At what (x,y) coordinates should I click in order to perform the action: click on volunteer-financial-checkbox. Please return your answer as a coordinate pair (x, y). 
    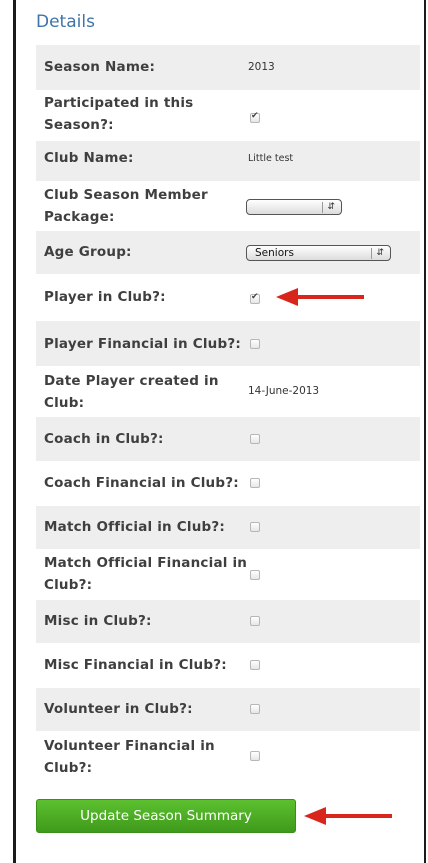
    Looking at the image, I should click on (255, 756).